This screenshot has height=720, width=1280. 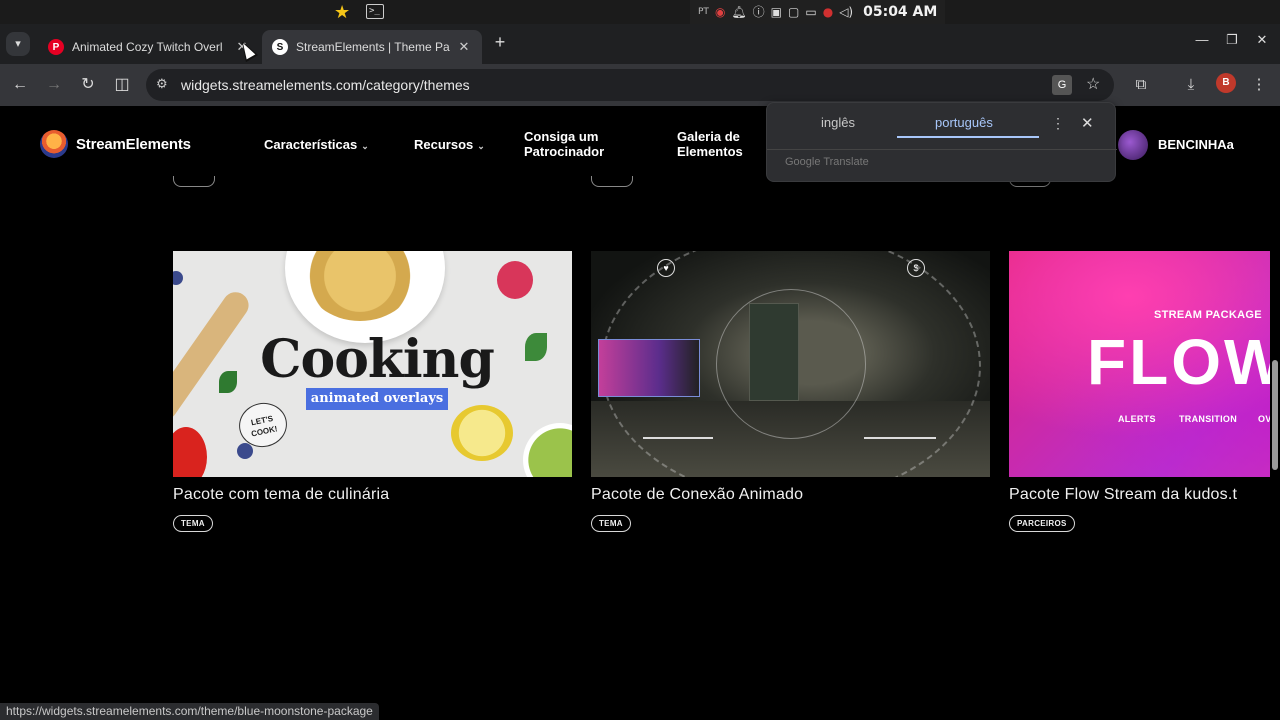 I want to click on tomato-illustration, so click(x=190, y=452).